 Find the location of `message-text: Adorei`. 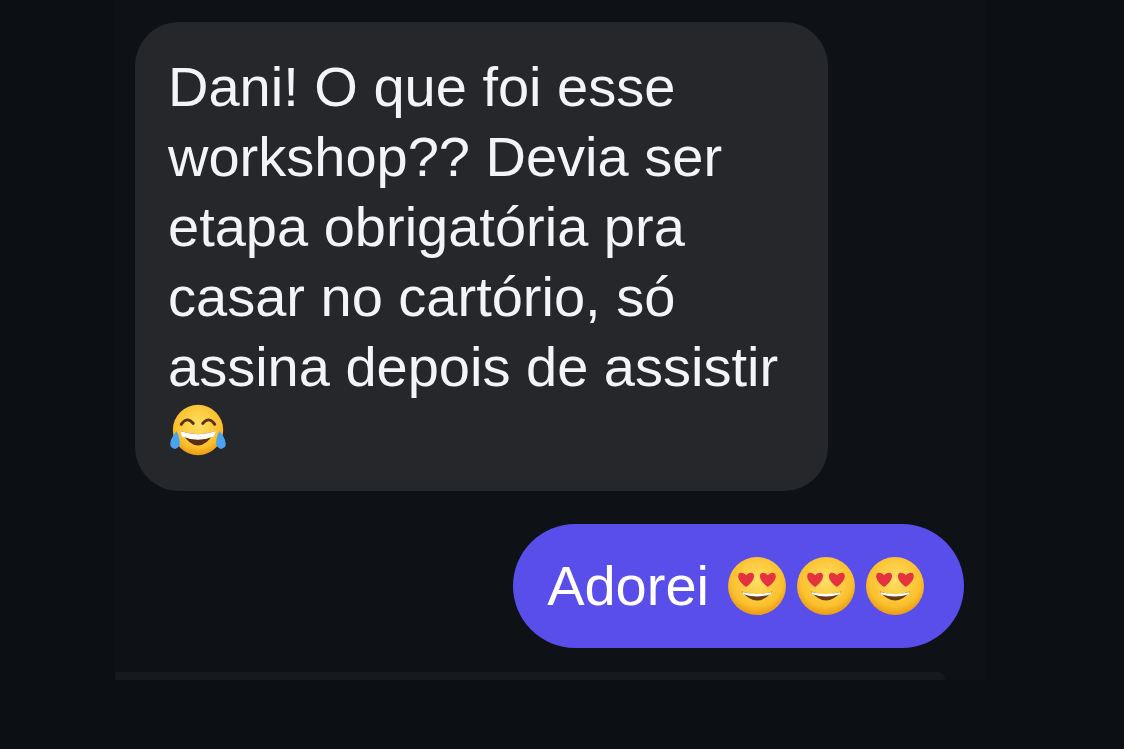

message-text: Adorei is located at coordinates (628, 586).